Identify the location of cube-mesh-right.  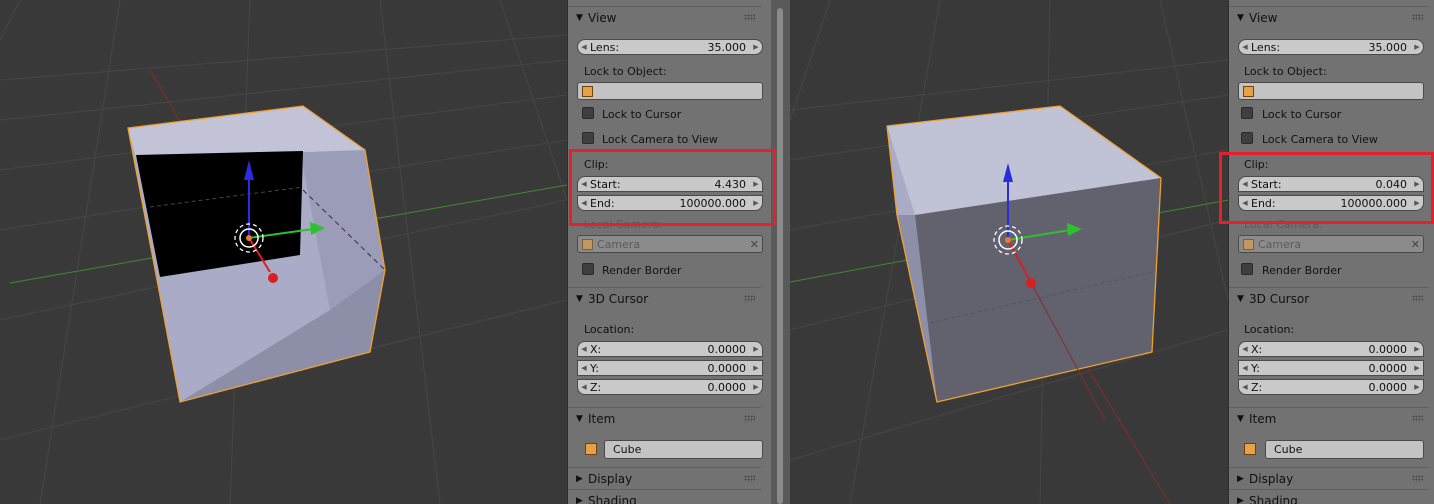
(1024, 263).